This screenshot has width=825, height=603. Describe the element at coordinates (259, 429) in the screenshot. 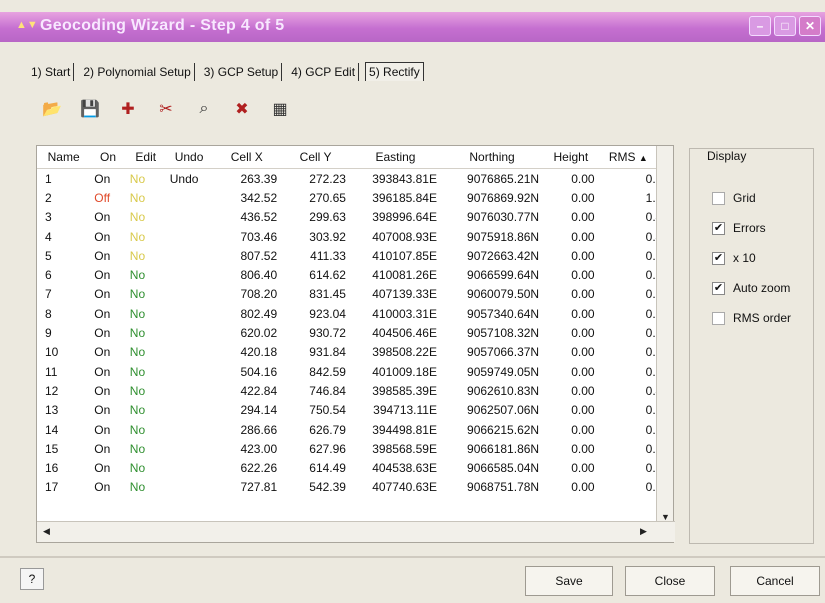

I see `cell-cell-x: 286.66` at that location.